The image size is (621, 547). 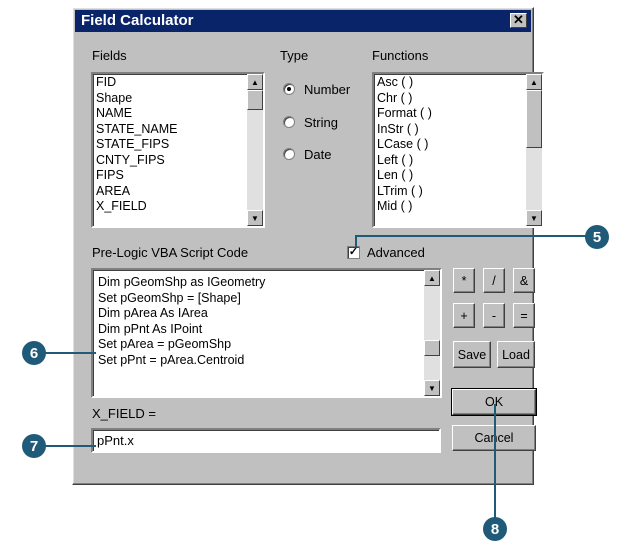 I want to click on advanced-checkbox: ✓, so click(x=353, y=252).